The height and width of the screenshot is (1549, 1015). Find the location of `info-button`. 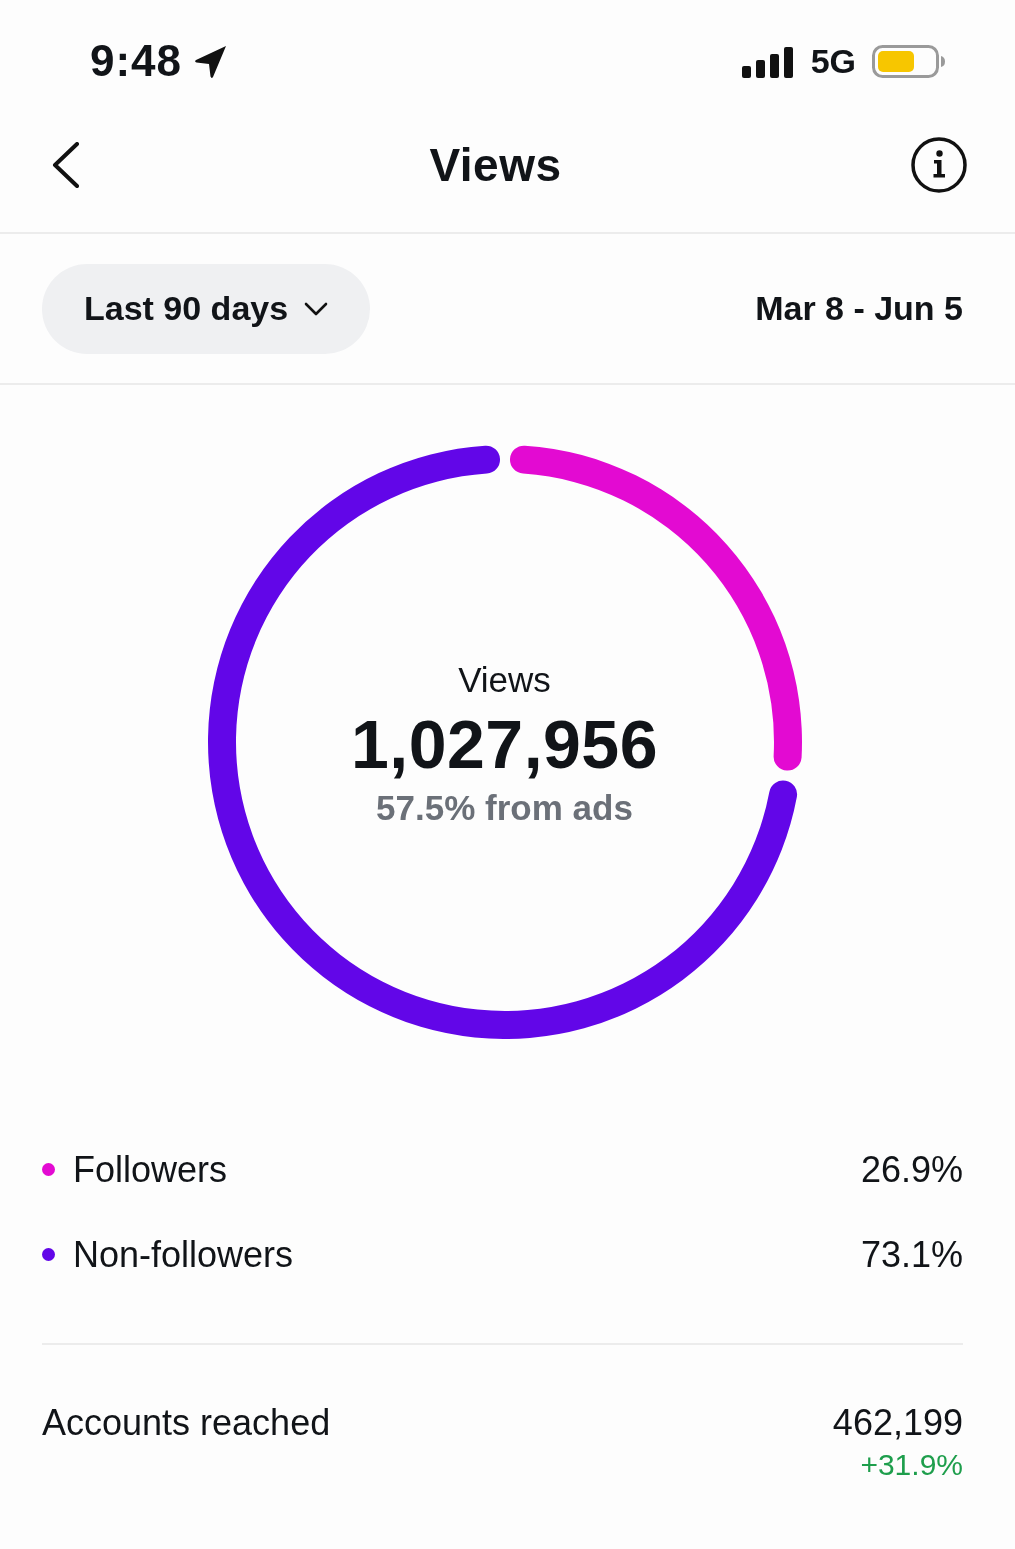

info-button is located at coordinates (939, 165).